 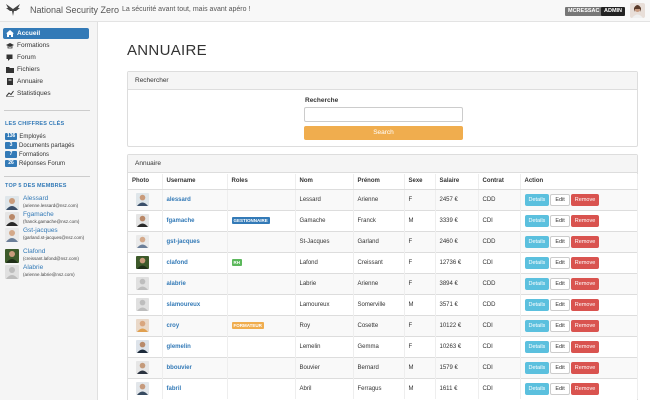 What do you see at coordinates (195, 220) in the screenshot?
I see `username-link: fgamache` at bounding box center [195, 220].